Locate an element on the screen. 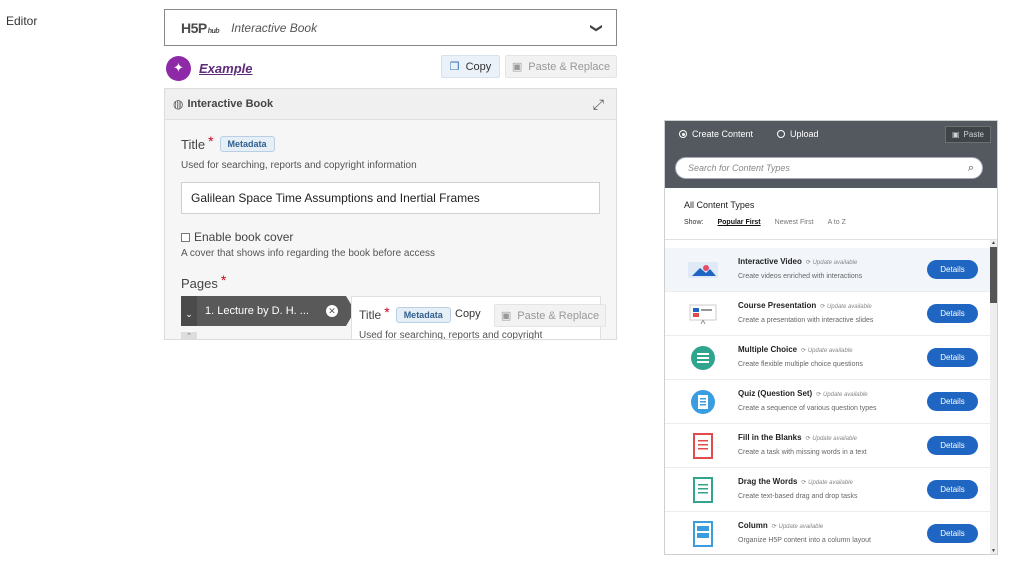 This screenshot has width=1024, height=576. show-label: Show: is located at coordinates (694, 222).